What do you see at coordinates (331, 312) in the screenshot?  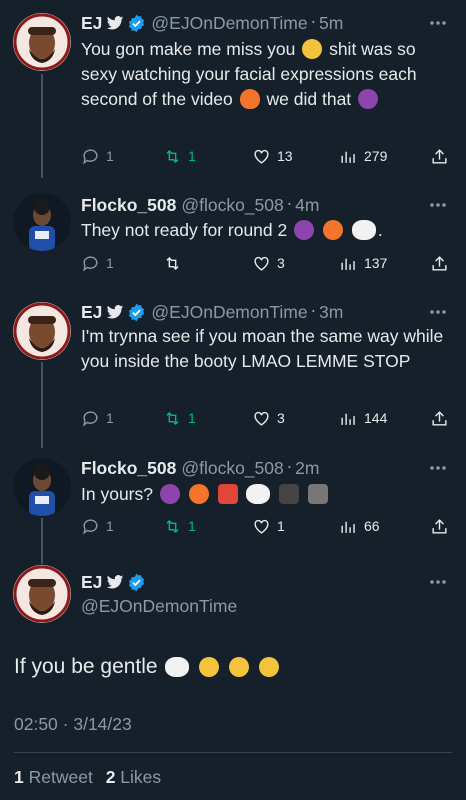 I see `timestamp: 3m` at bounding box center [331, 312].